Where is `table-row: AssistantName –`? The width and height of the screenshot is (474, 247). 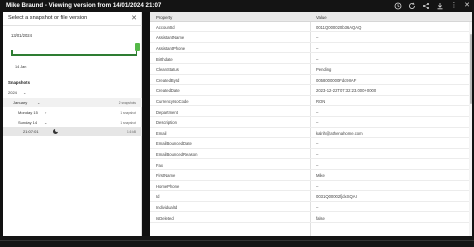
table-row: AssistantName – is located at coordinates (311, 38).